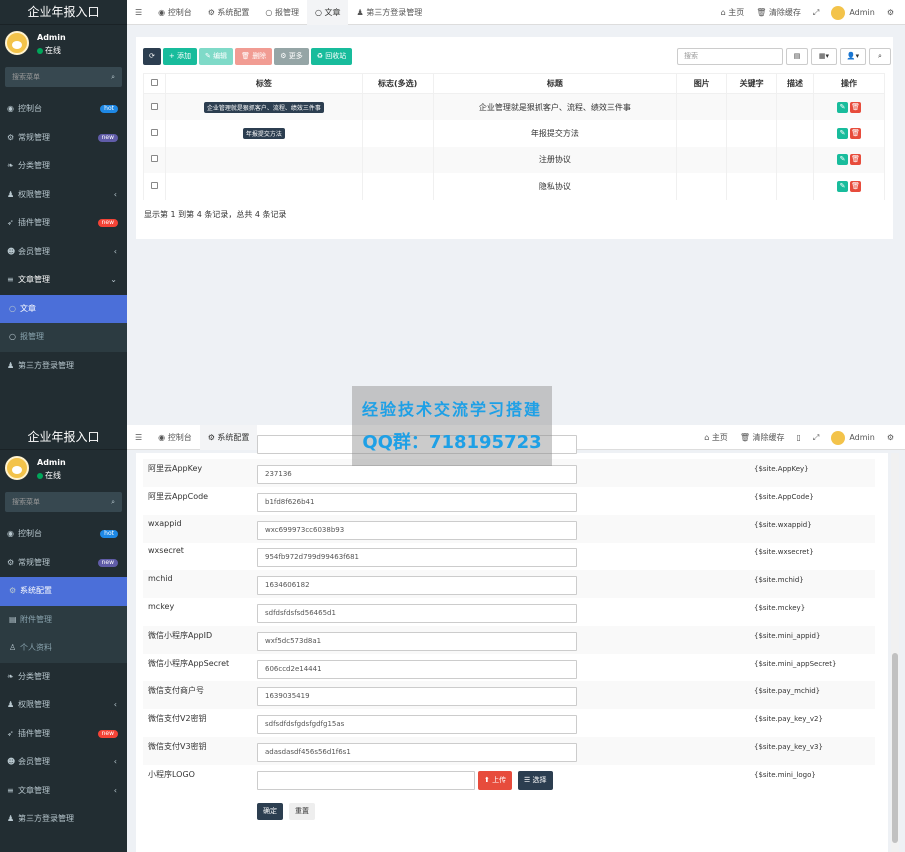 The image size is (905, 852). What do you see at coordinates (291, 56) in the screenshot?
I see `more-button: ⚙ 更多` at bounding box center [291, 56].